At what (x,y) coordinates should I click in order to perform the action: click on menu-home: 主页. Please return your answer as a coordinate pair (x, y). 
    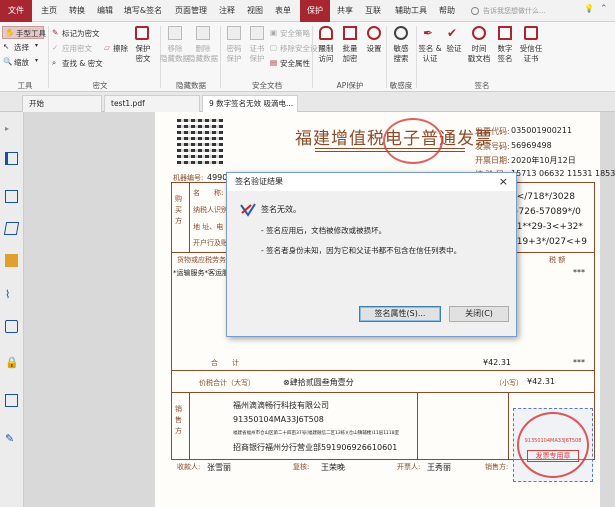
    Looking at the image, I should click on (49, 11).